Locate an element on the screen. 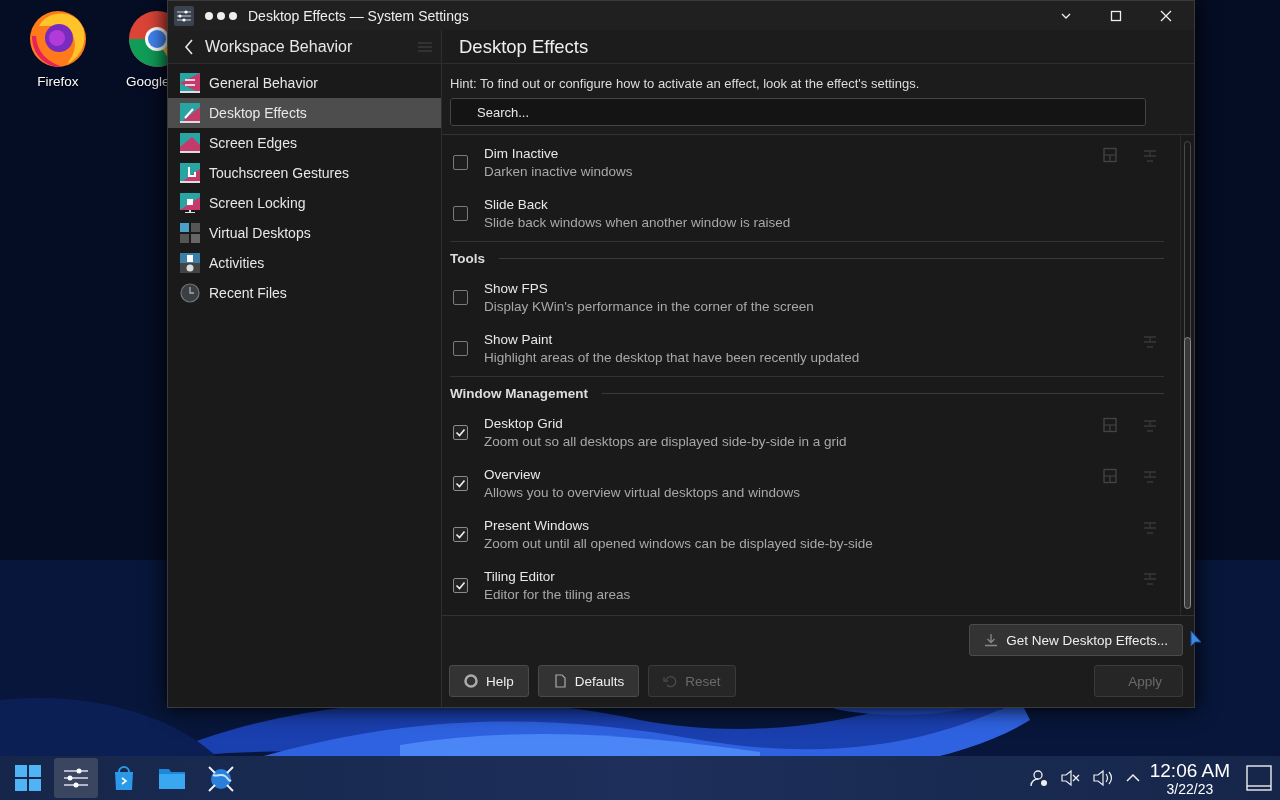 This screenshot has height=800, width=1280. effect-description: Allows you to overview virtual desktops and windows is located at coordinates (642, 492).